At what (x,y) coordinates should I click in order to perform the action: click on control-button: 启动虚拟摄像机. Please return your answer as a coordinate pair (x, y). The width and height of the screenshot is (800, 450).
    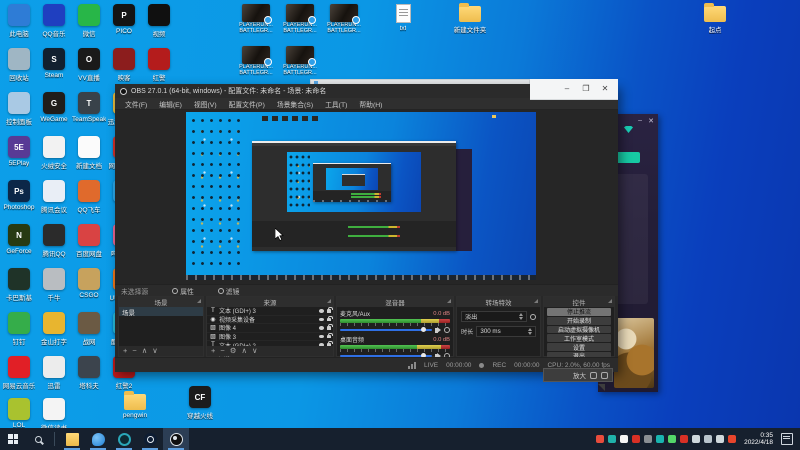
    Looking at the image, I should click on (579, 329).